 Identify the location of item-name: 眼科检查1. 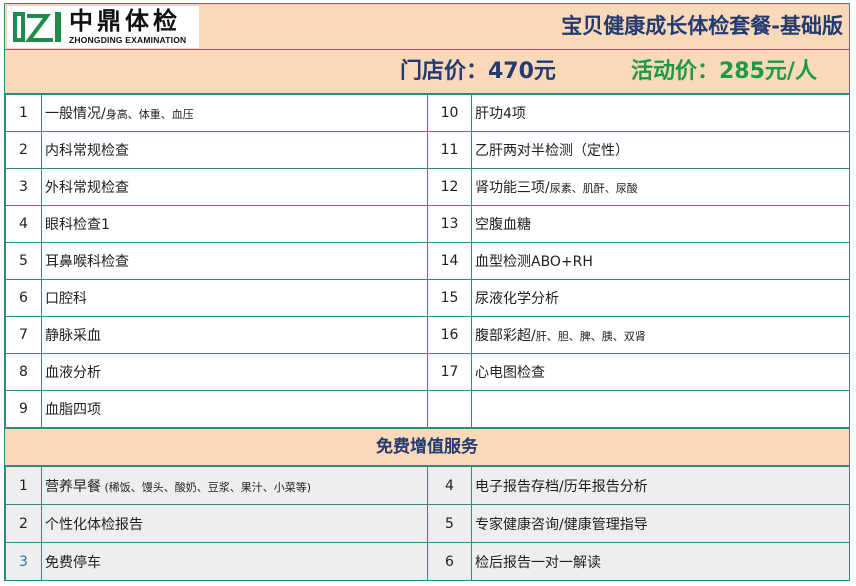
(234, 224).